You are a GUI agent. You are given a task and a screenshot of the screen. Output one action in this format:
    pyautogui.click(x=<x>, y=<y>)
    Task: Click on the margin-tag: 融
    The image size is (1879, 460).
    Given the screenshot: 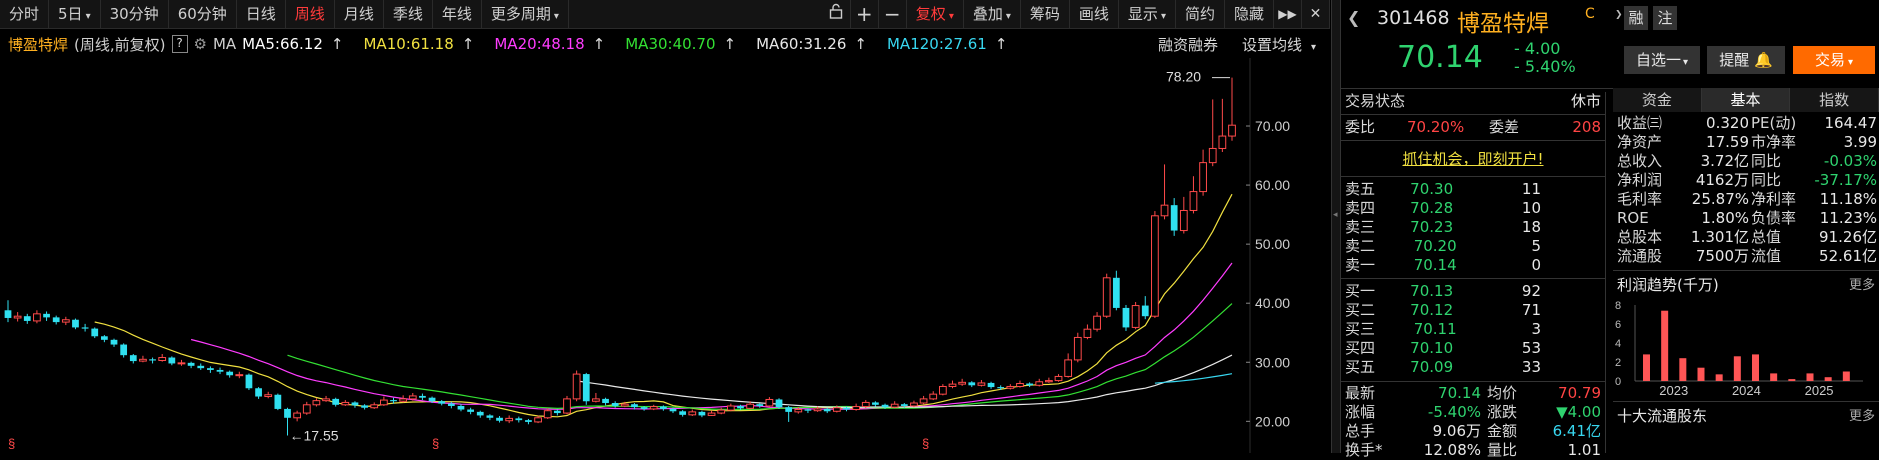 What is the action you would take?
    pyautogui.click(x=1636, y=18)
    